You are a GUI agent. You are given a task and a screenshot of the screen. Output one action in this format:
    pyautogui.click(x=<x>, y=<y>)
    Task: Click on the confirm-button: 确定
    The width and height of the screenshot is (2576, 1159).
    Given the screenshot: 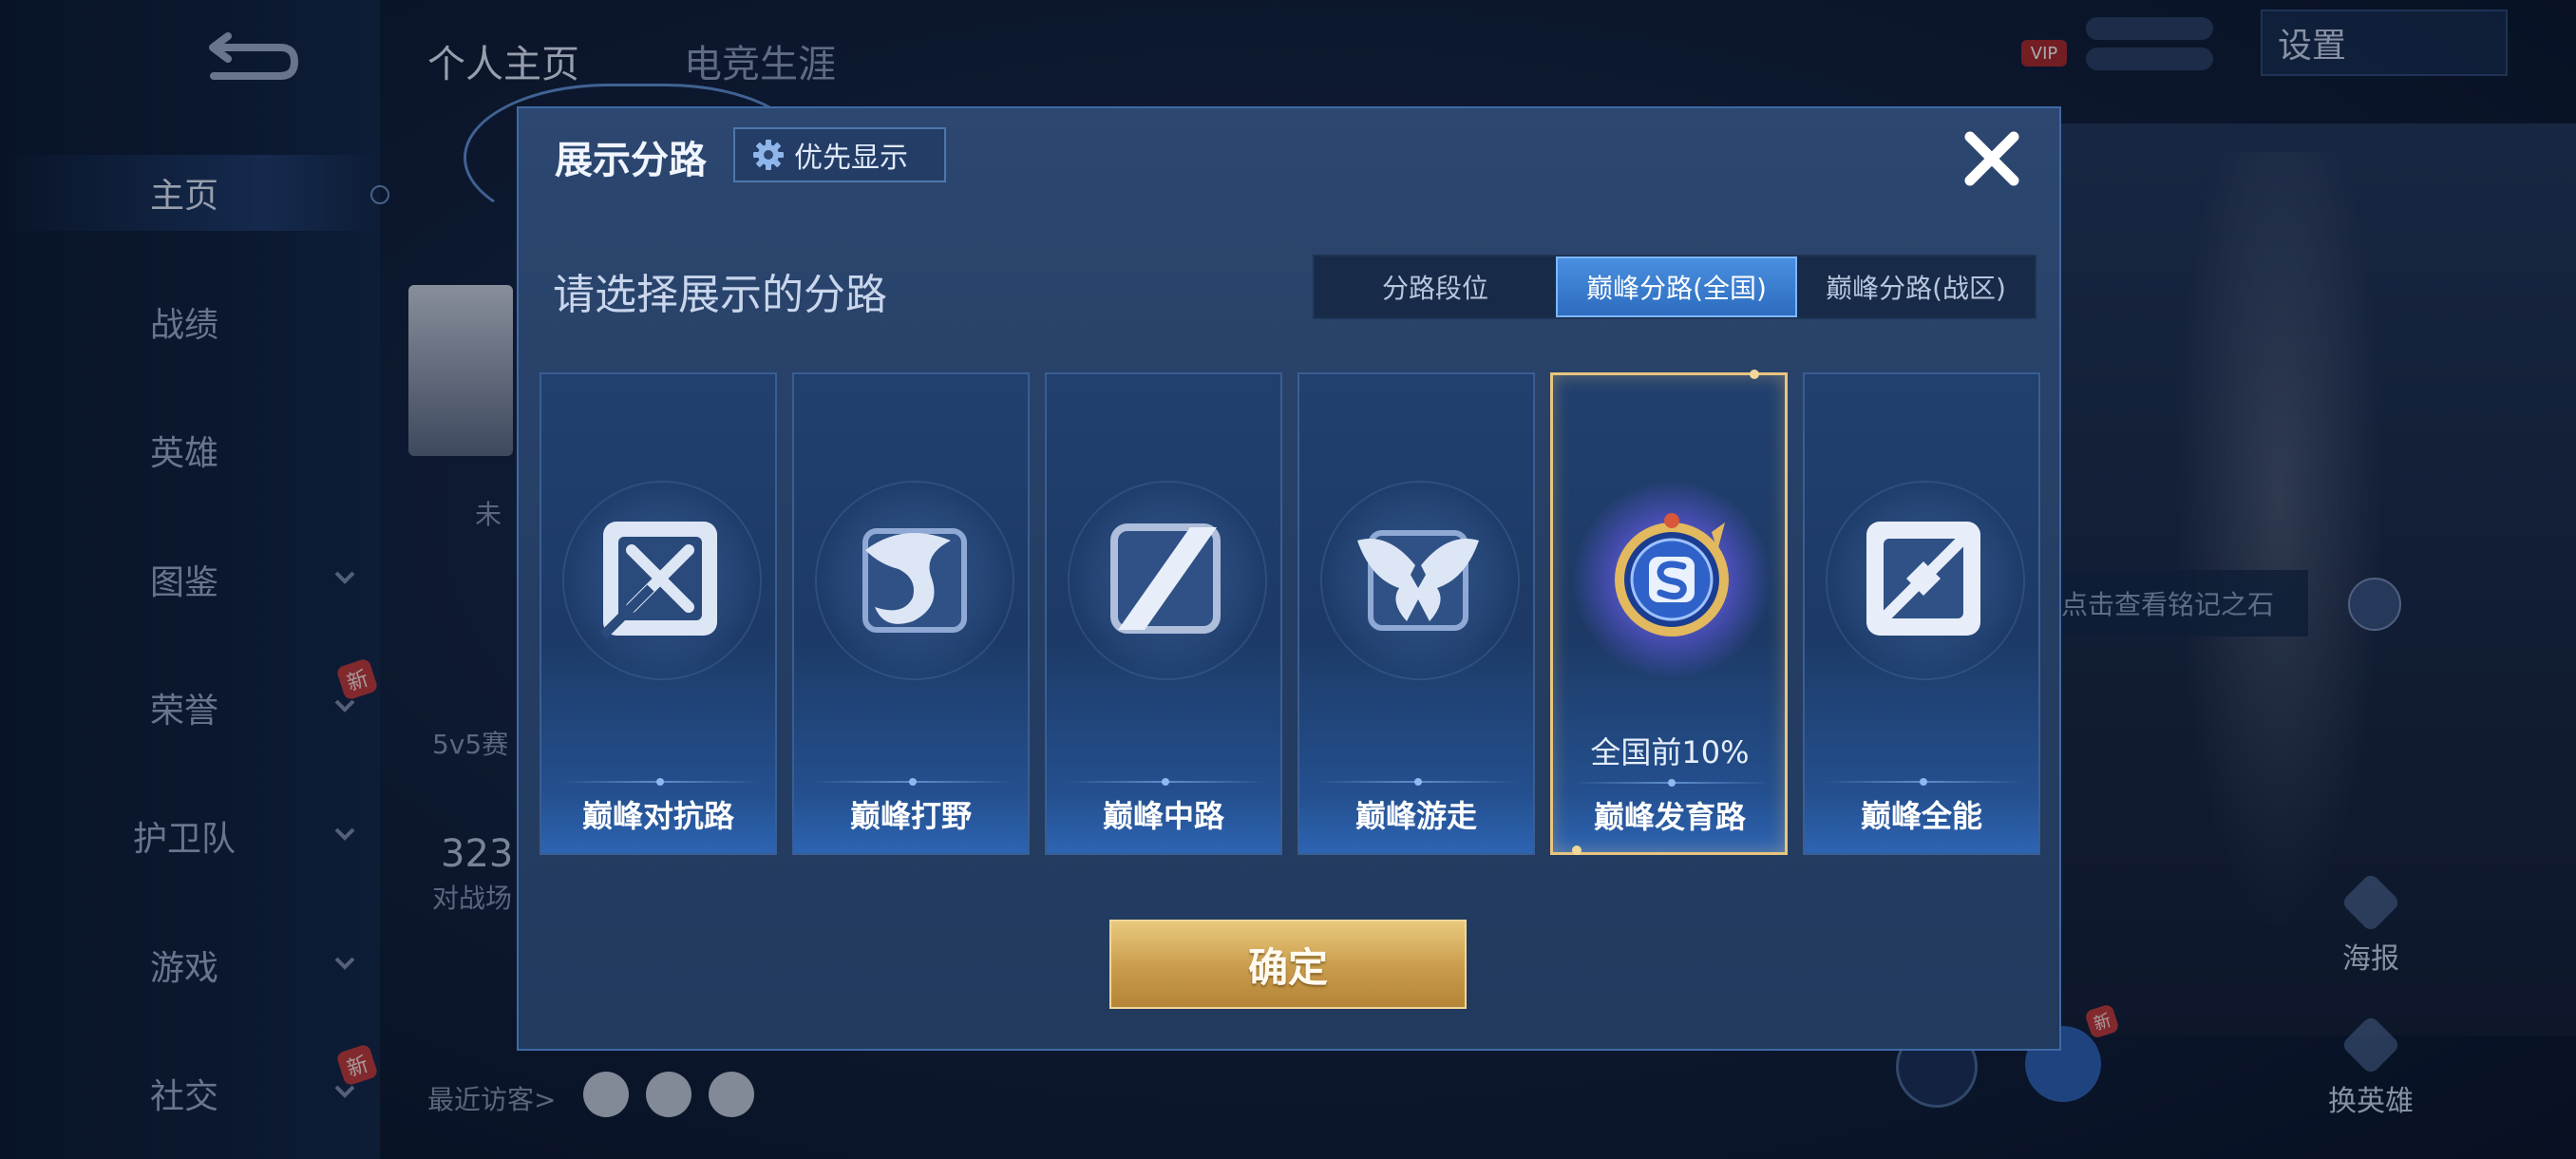 What is the action you would take?
    pyautogui.click(x=1288, y=964)
    